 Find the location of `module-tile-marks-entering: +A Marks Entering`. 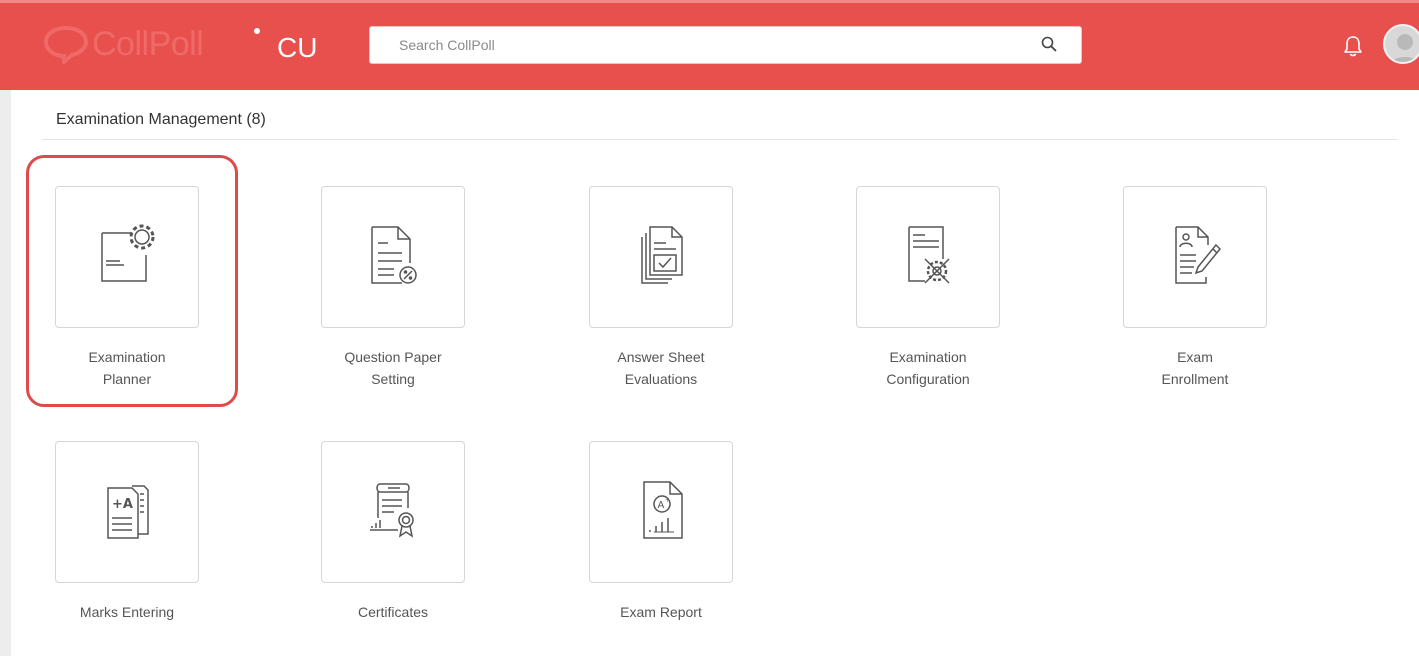

module-tile-marks-entering: +A Marks Entering is located at coordinates (155, 541).